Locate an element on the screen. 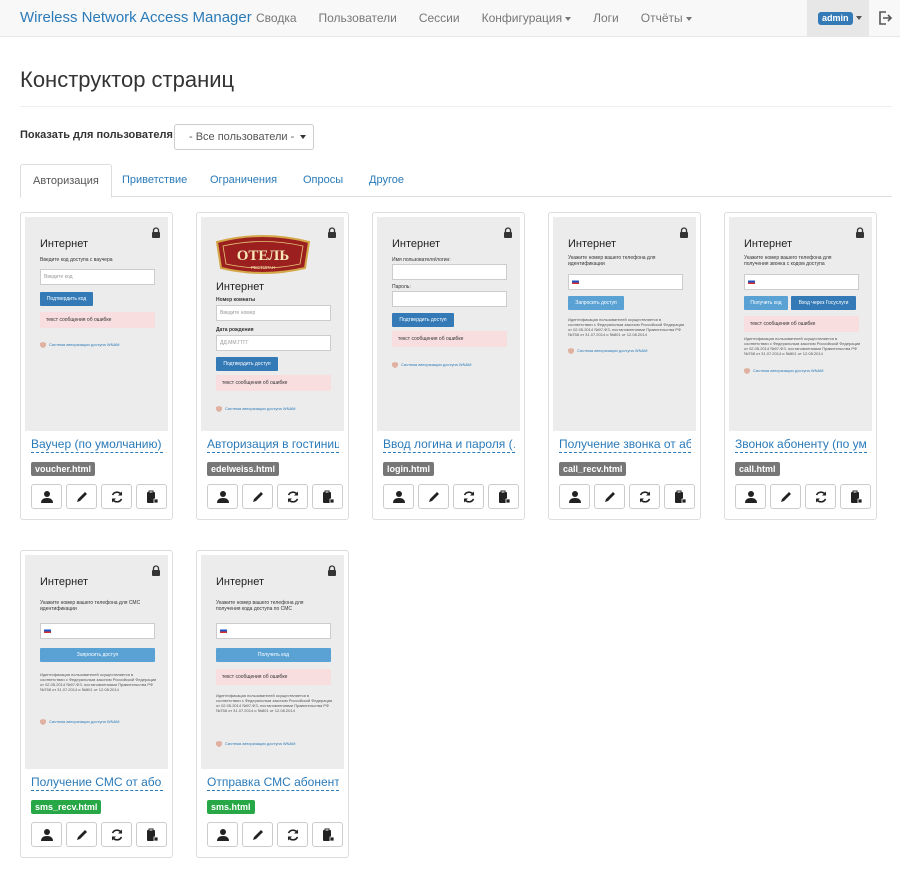 This screenshot has height=876, width=900. preview-room-input: Введите номер is located at coordinates (273, 313).